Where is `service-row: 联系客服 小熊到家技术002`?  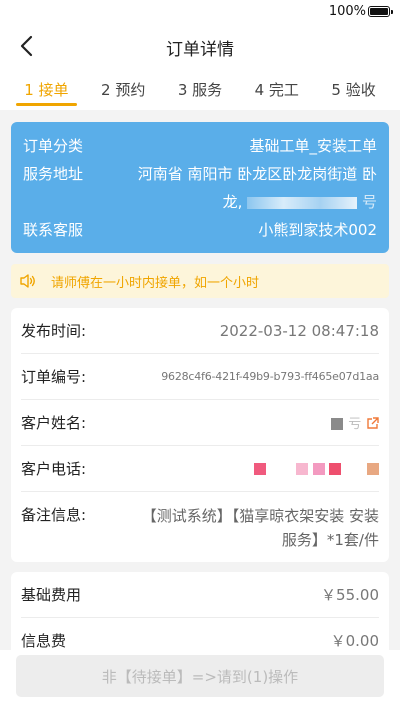
service-row: 联系客服 小熊到家技术002 is located at coordinates (200, 230).